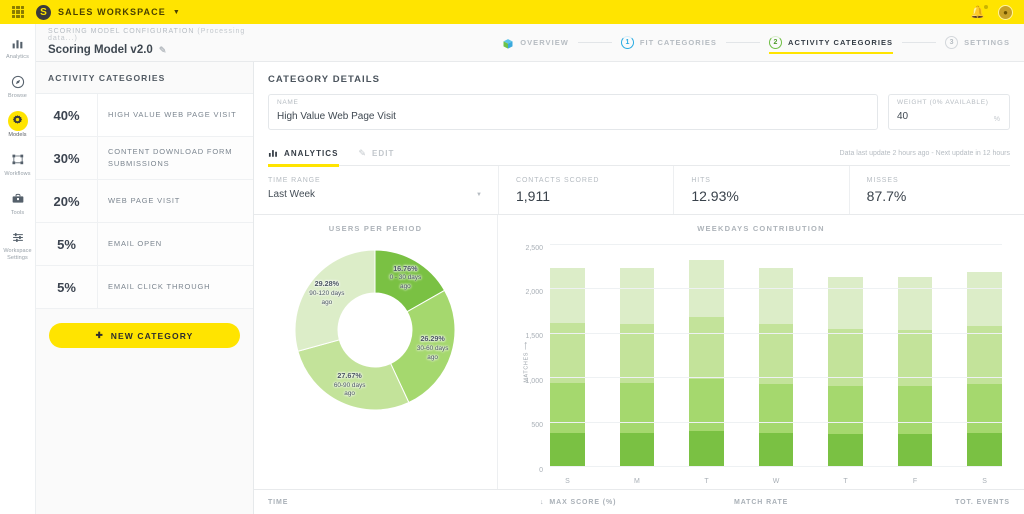 This screenshot has height=514, width=1024. I want to click on list-item: 5% EMAIL CLICK THROUGH, so click(144, 287).